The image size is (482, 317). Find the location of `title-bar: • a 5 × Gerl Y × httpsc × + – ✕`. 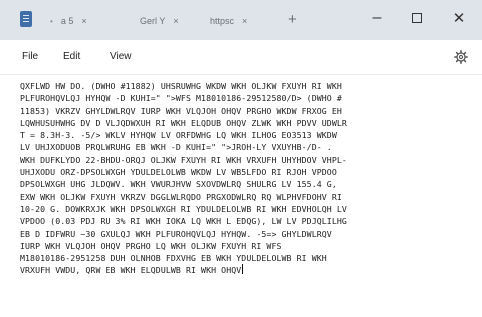

title-bar: • a 5 × Gerl Y × httpsc × + – ✕ is located at coordinates (241, 20).